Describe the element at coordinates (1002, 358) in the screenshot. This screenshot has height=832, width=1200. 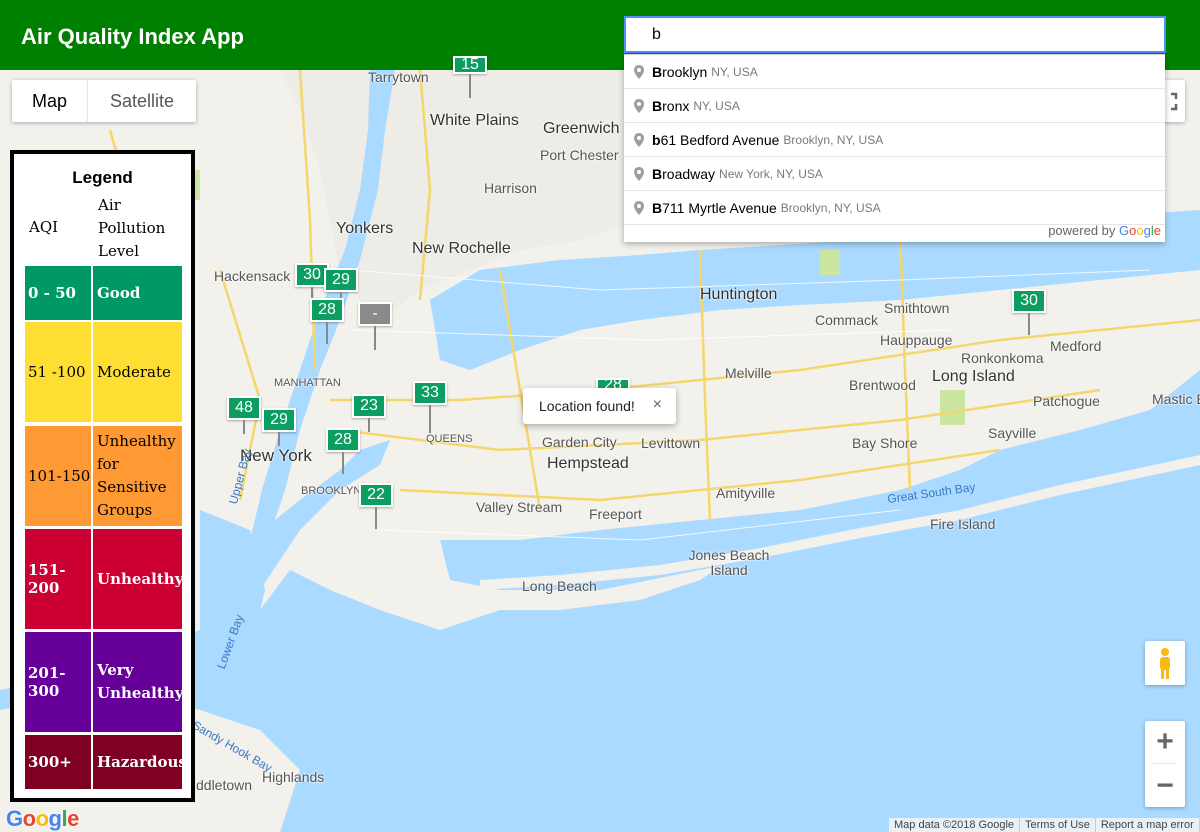
I see `place-label: Ronkonkoma` at that location.